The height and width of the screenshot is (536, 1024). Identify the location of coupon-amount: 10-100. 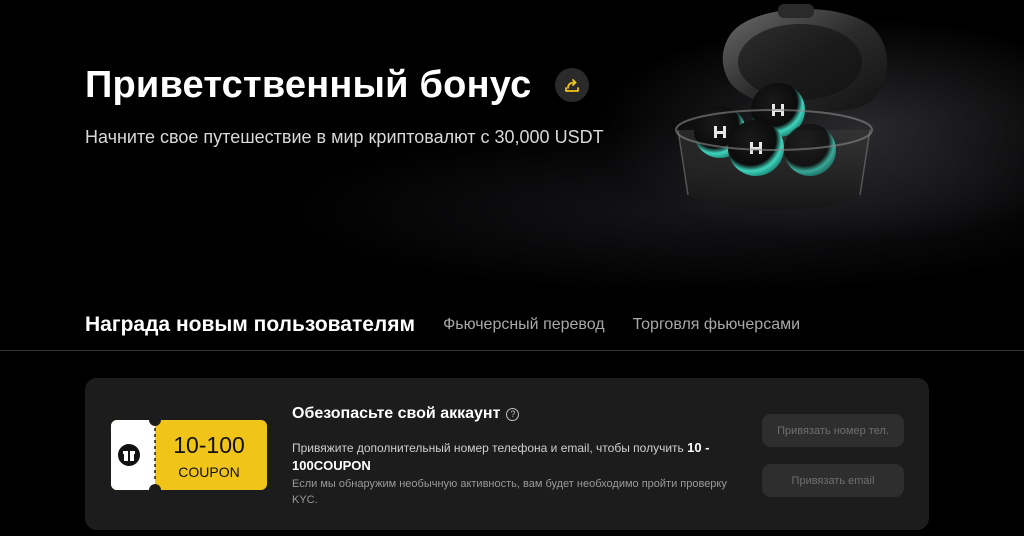
(209, 445).